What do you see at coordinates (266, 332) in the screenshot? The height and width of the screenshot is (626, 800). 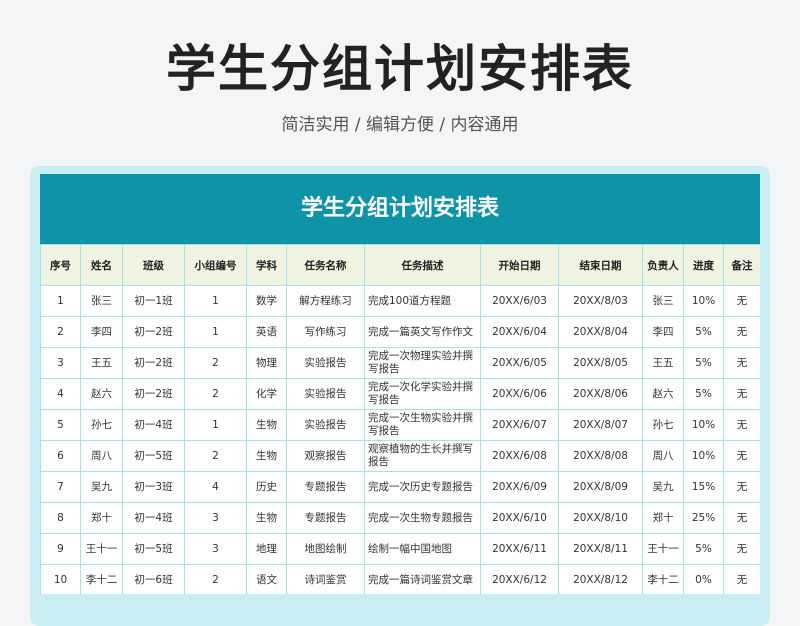 I see `cell-subject: 英语` at bounding box center [266, 332].